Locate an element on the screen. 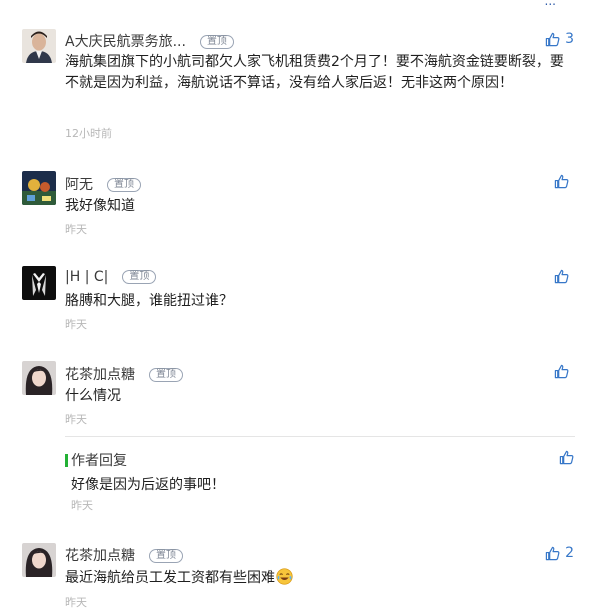  comment-time: 12小时前 is located at coordinates (88, 133).